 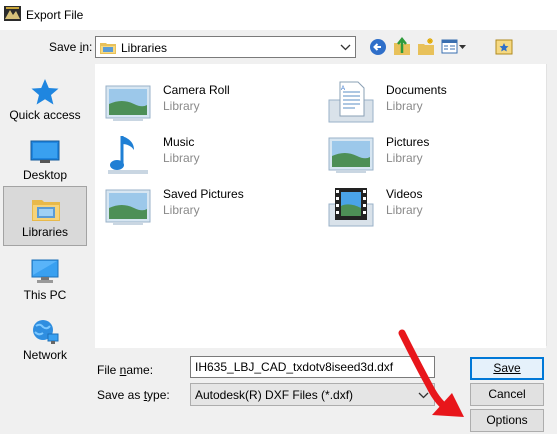 What do you see at coordinates (45, 175) in the screenshot?
I see `place-label: Desktop` at bounding box center [45, 175].